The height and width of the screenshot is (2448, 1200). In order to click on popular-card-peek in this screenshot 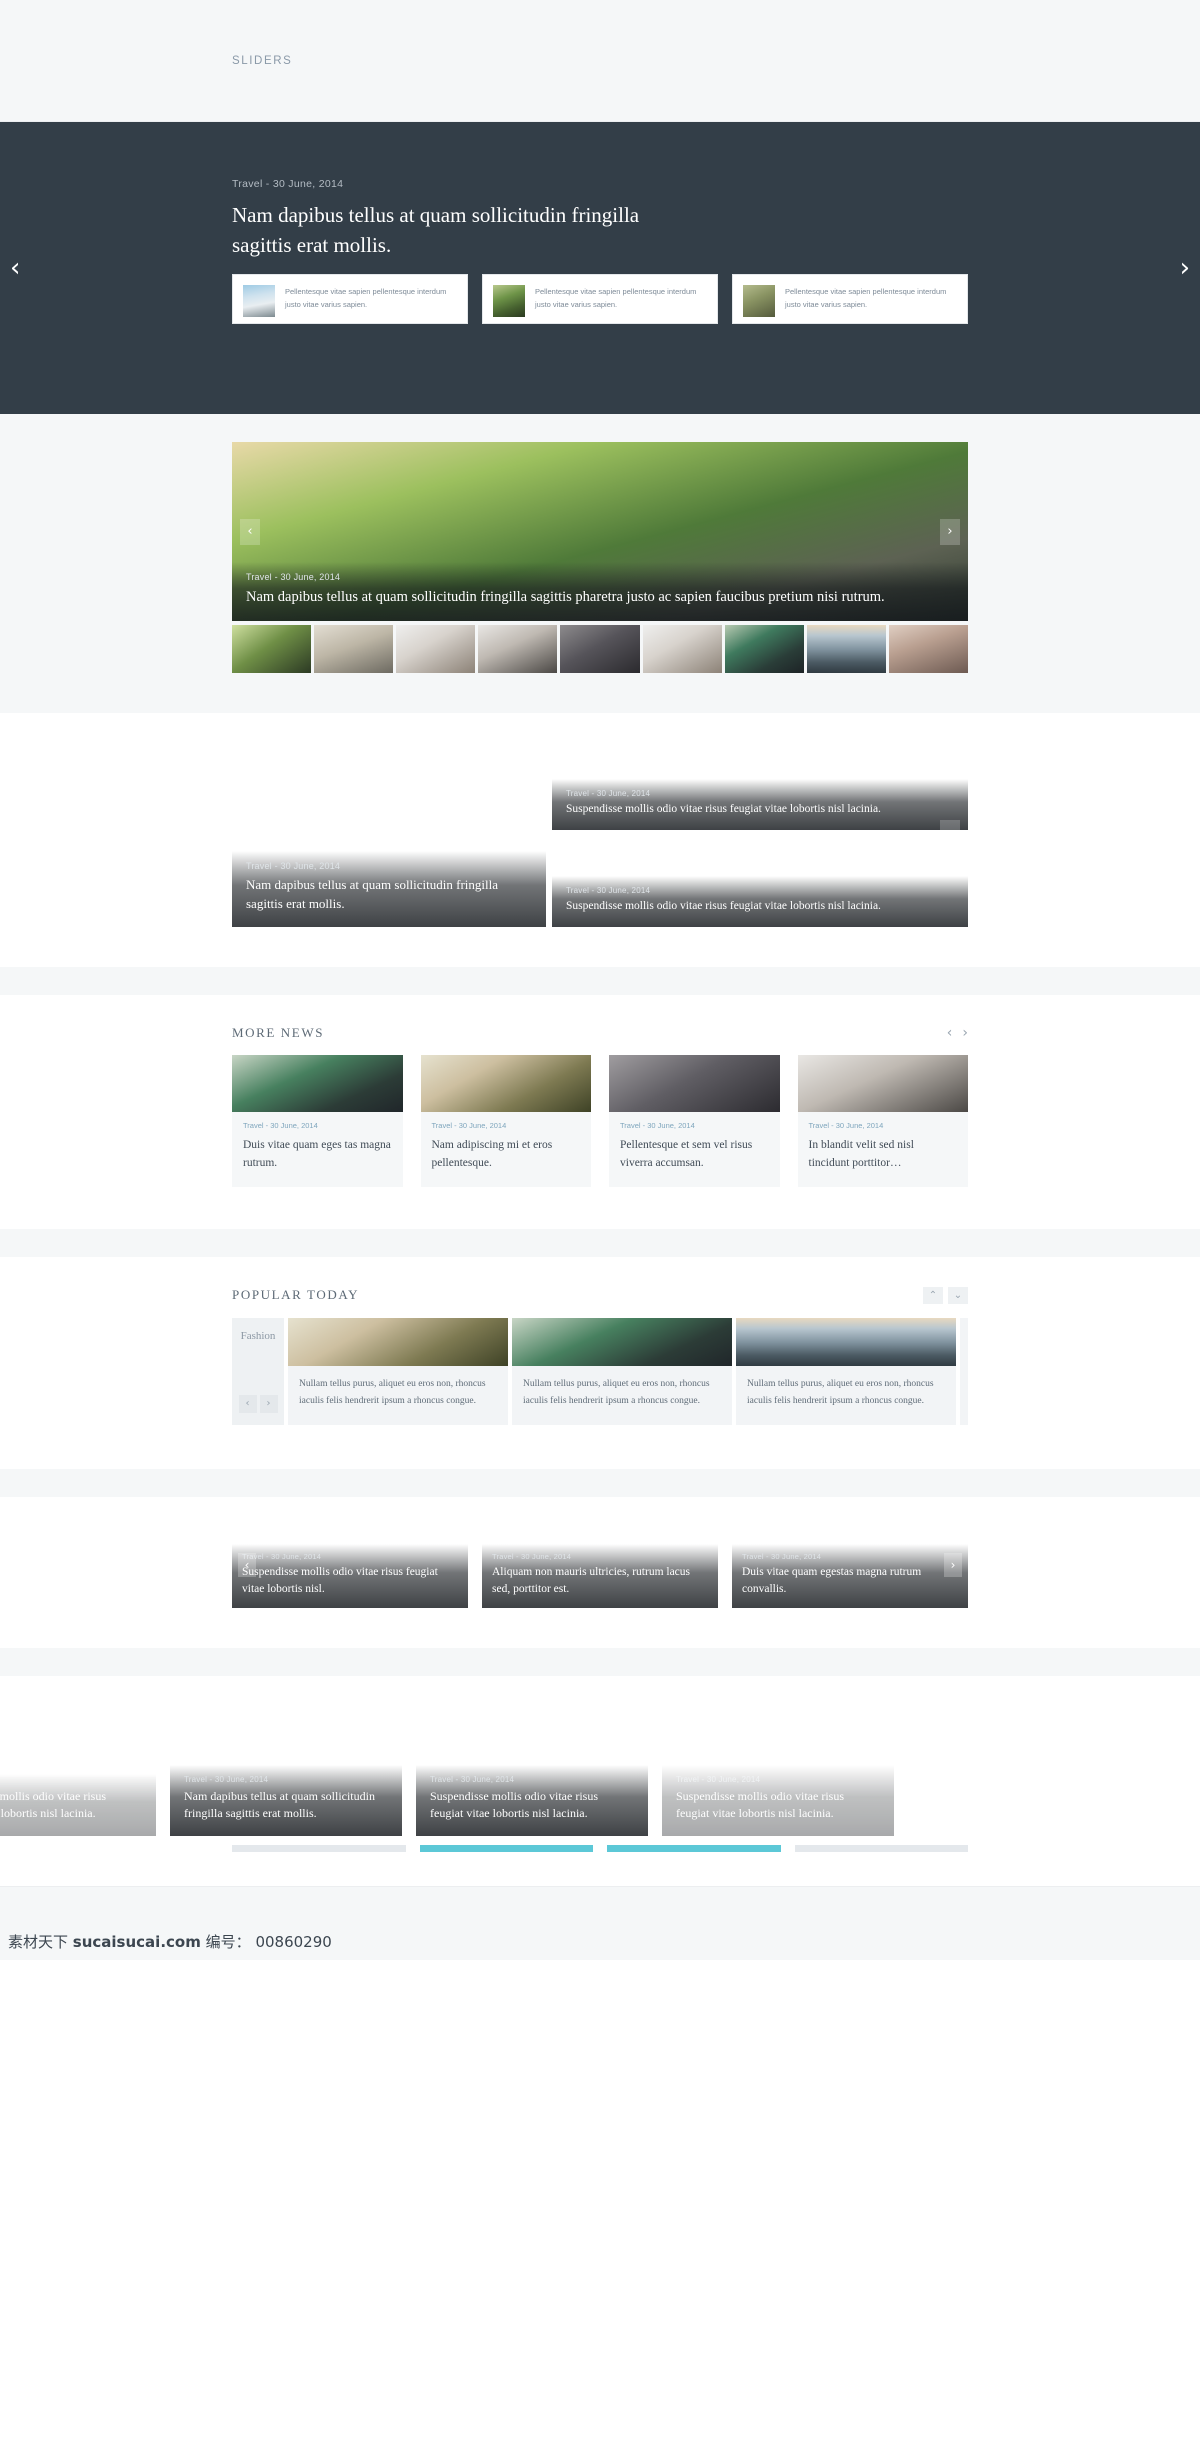, I will do `click(964, 1371)`.